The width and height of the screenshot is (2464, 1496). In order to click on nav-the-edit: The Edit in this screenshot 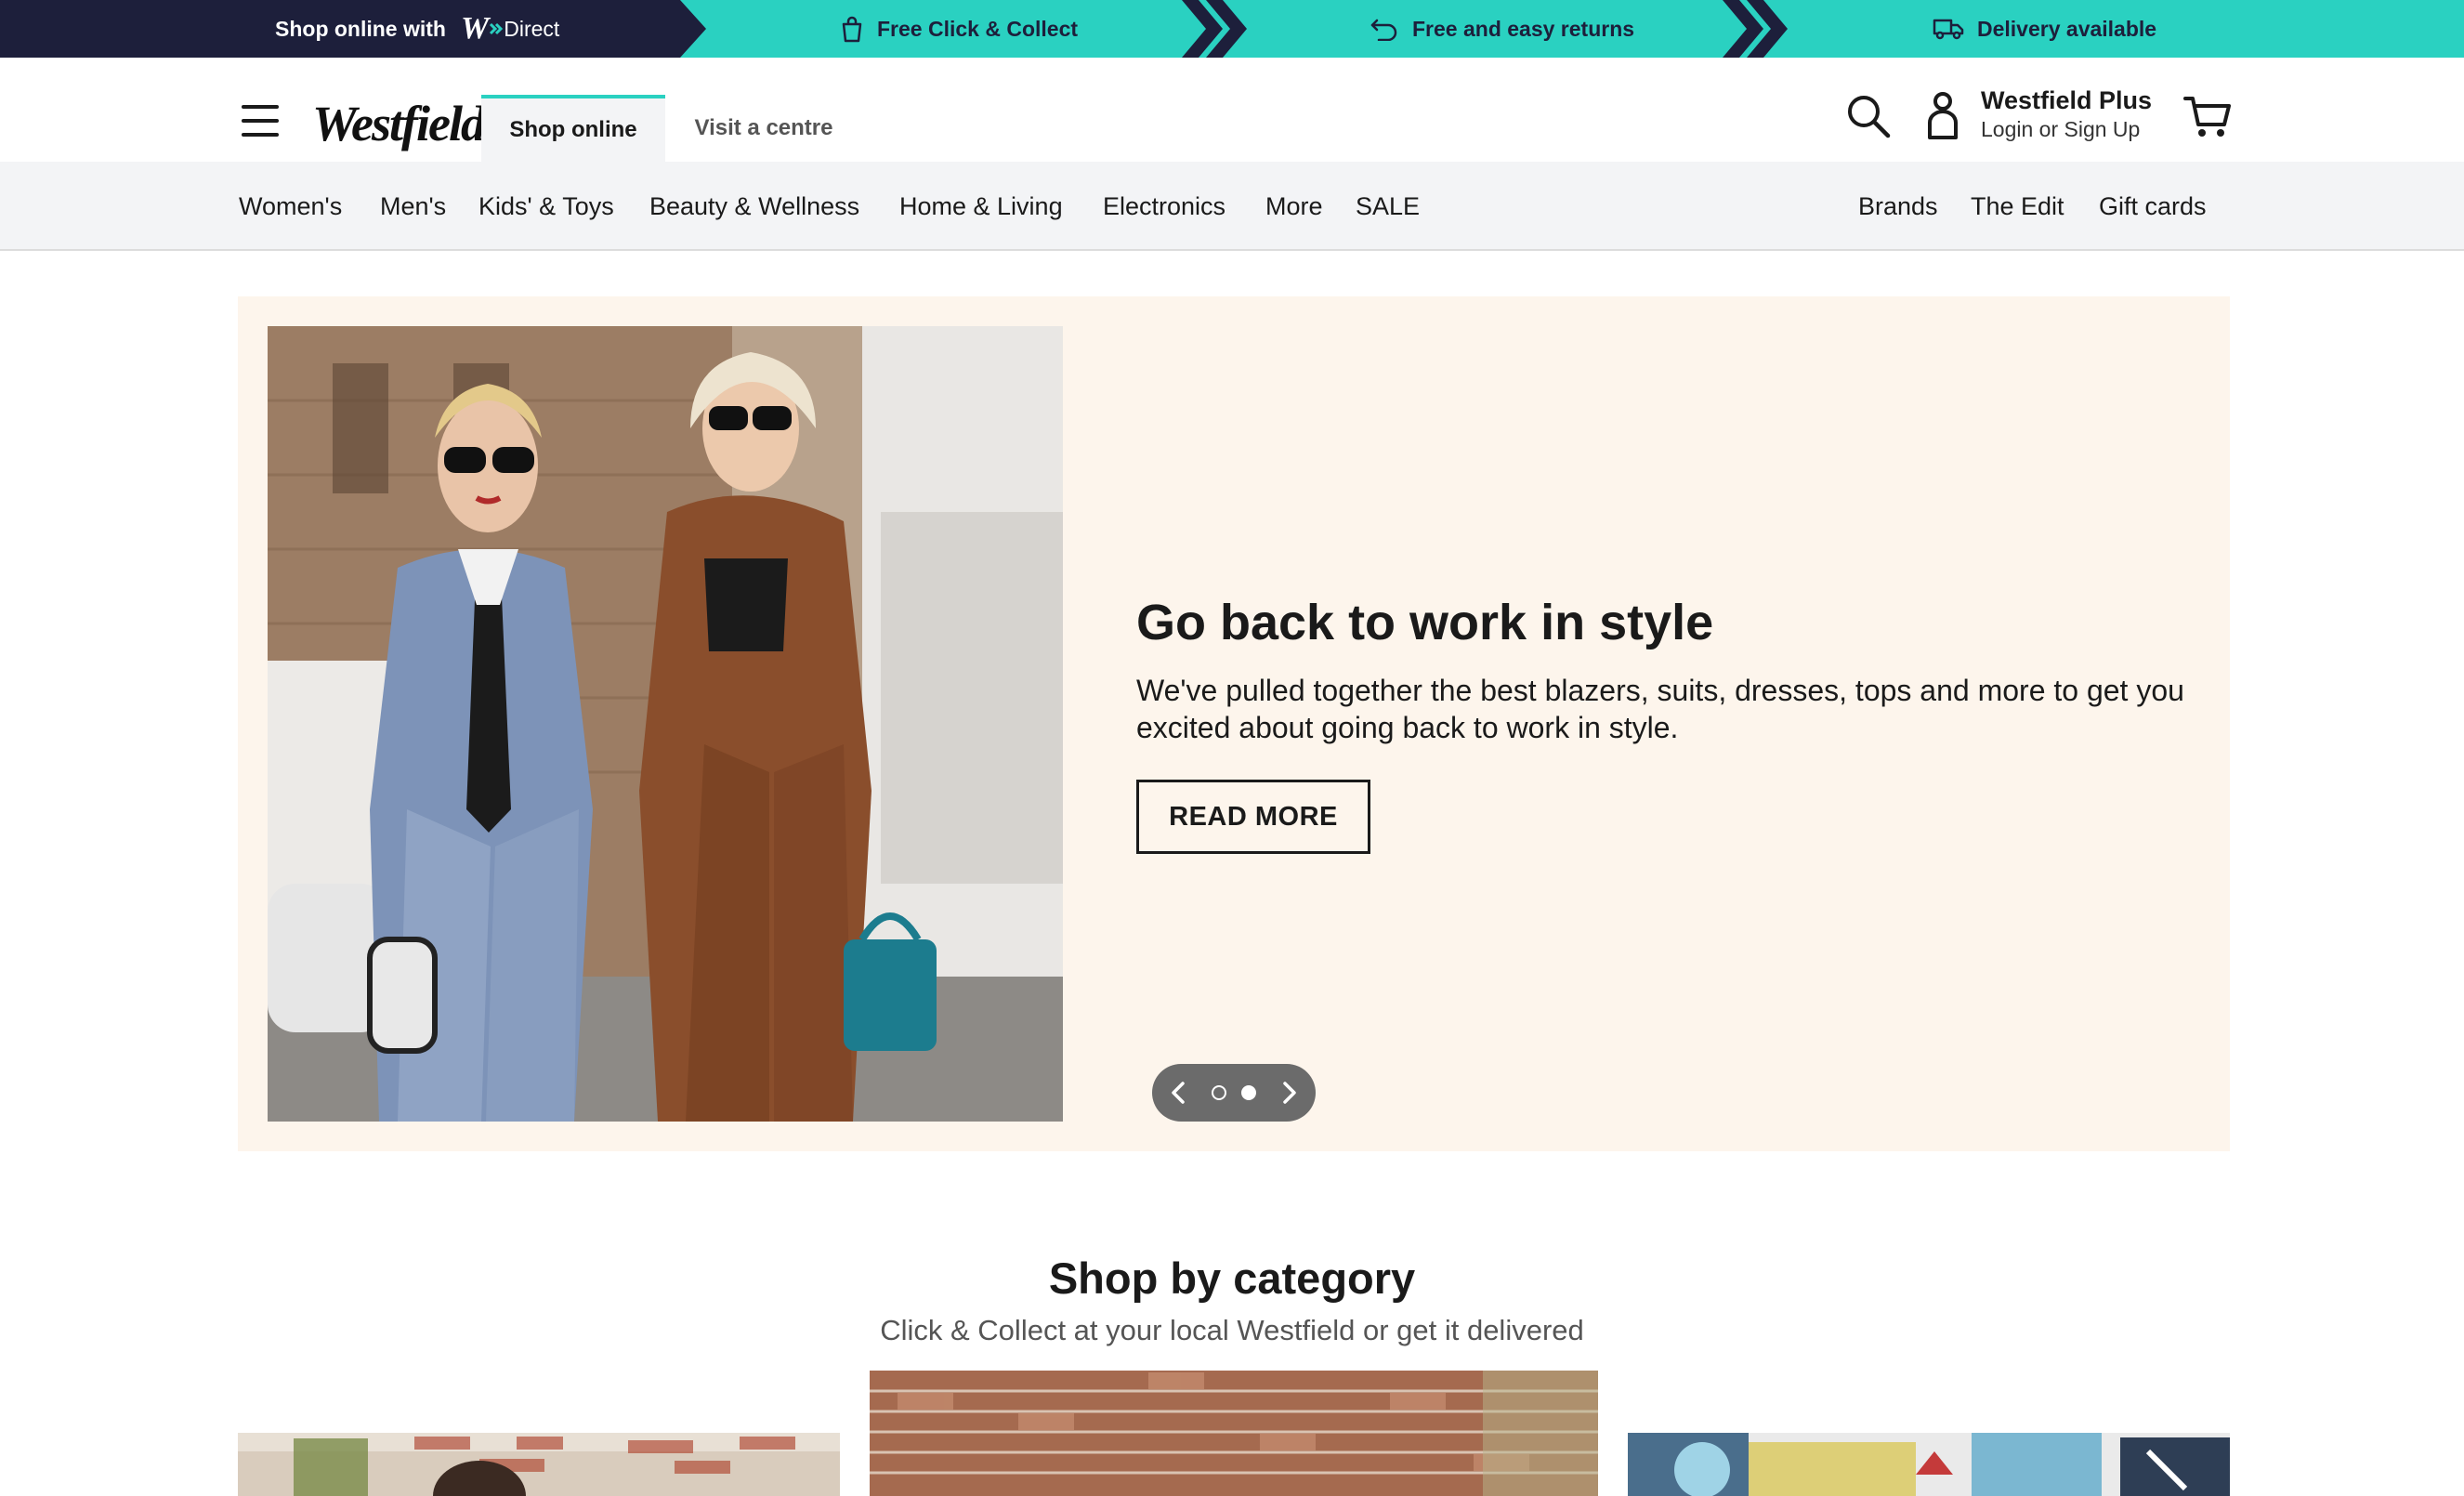, I will do `click(2017, 206)`.